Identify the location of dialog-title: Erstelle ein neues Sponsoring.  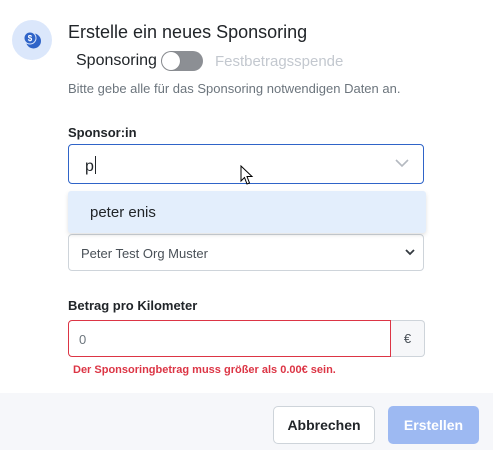
(188, 32).